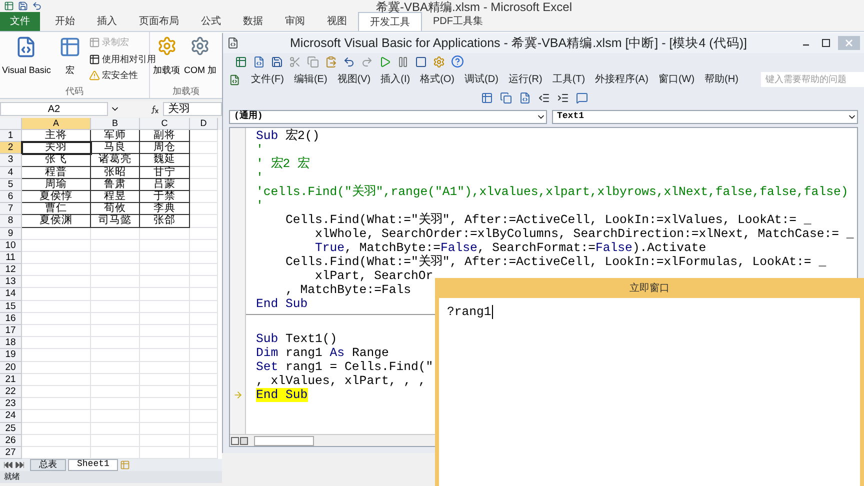 This screenshot has height=486, width=864. Describe the element at coordinates (347, 290) in the screenshot. I see `code-line: , MatchByte:=Fals` at that location.